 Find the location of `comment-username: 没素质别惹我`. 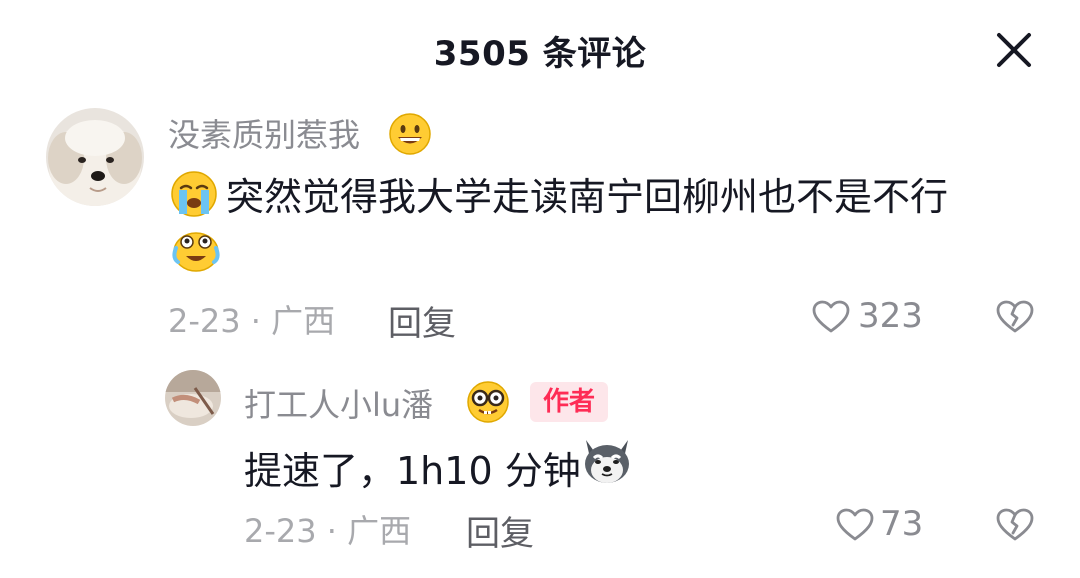

comment-username: 没素质别惹我 is located at coordinates (264, 133).